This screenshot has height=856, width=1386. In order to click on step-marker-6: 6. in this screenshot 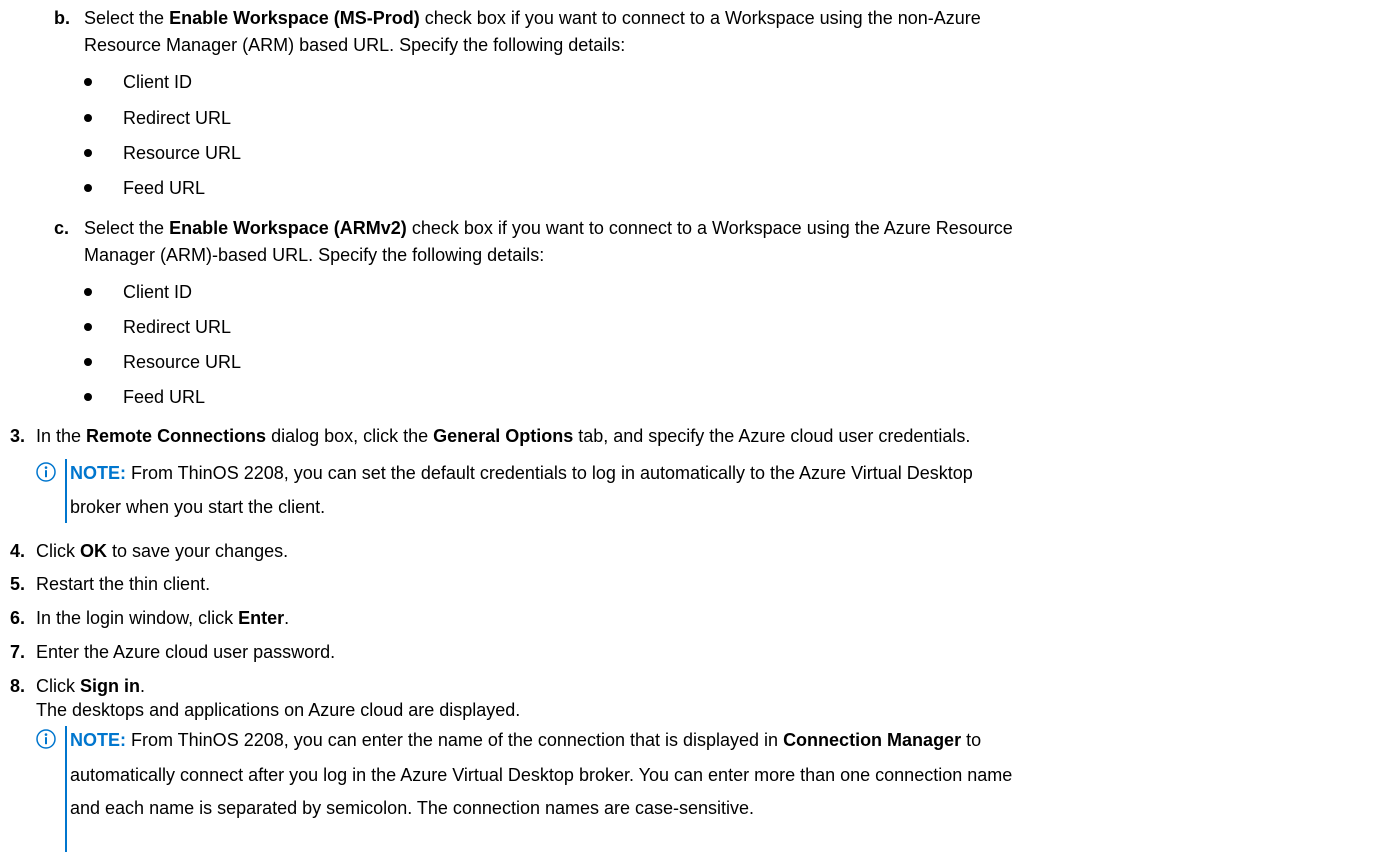, I will do `click(18, 618)`.